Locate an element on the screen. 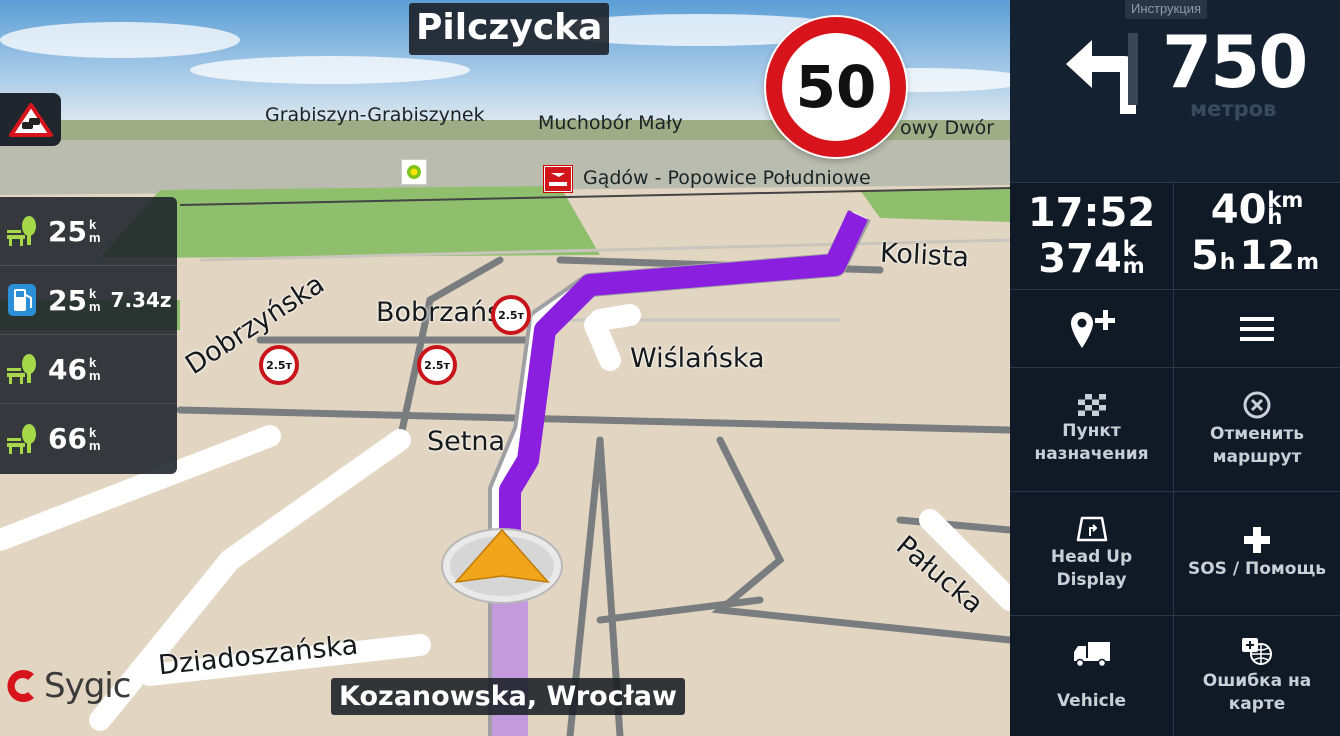  head-up-display-button: Head Up Display is located at coordinates (1092, 553).